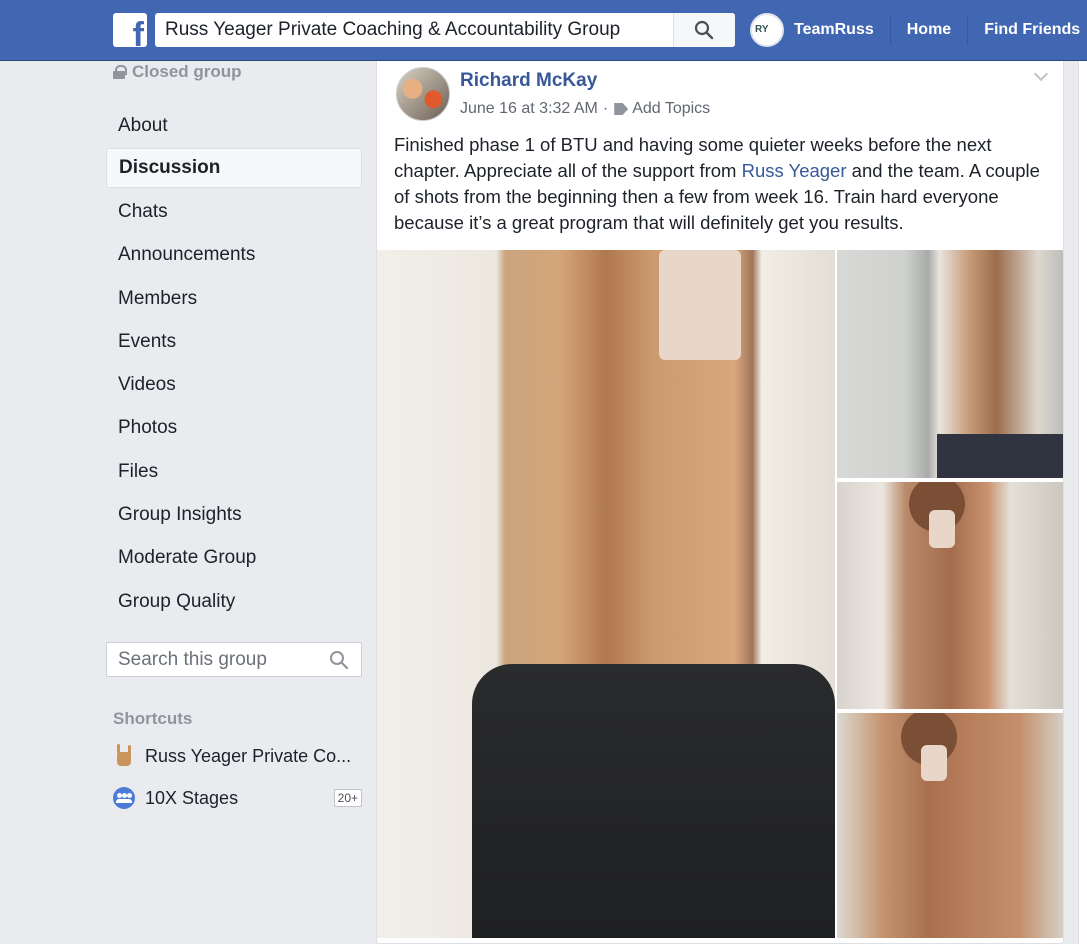 This screenshot has width=1087, height=944. Describe the element at coordinates (234, 168) in the screenshot. I see `sidebar-item-discussion: Discussion` at that location.